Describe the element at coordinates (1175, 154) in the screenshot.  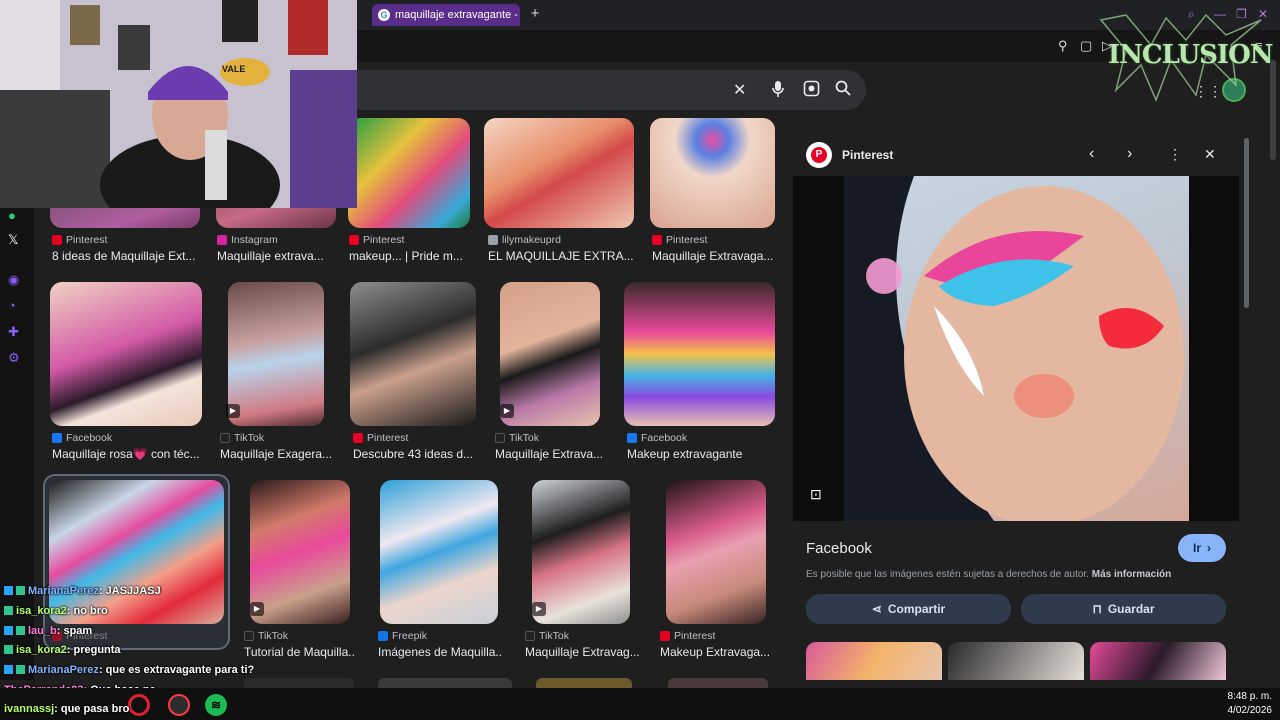
I see `more-options-icon: ⋮` at that location.